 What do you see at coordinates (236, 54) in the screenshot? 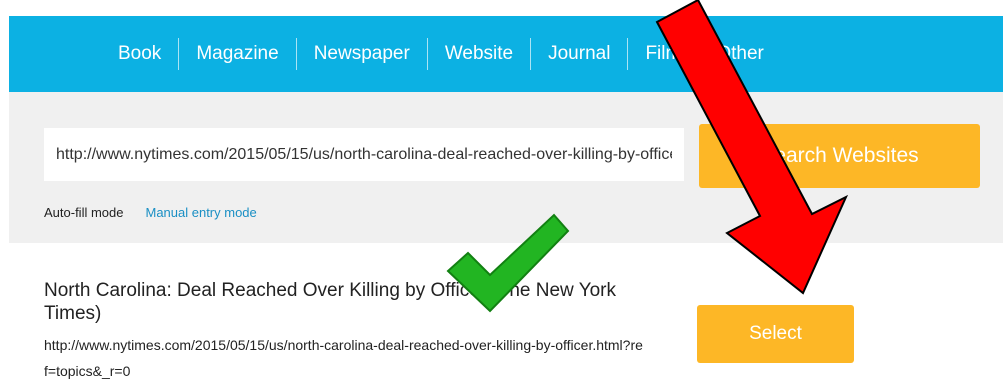
I see `tab-magazine: Magazine` at bounding box center [236, 54].